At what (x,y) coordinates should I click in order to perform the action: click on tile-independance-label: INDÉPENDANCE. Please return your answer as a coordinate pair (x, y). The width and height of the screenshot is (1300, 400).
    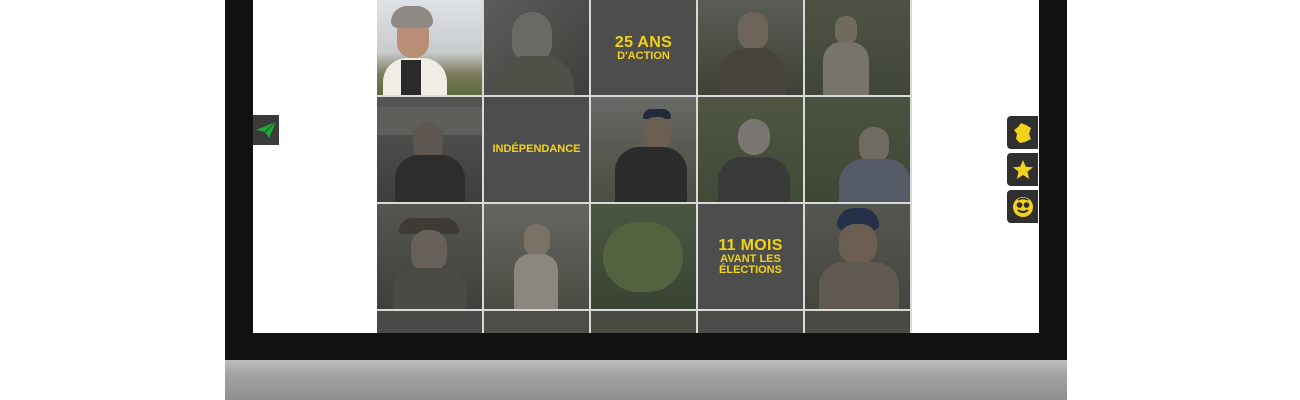
    Looking at the image, I should click on (536, 149).